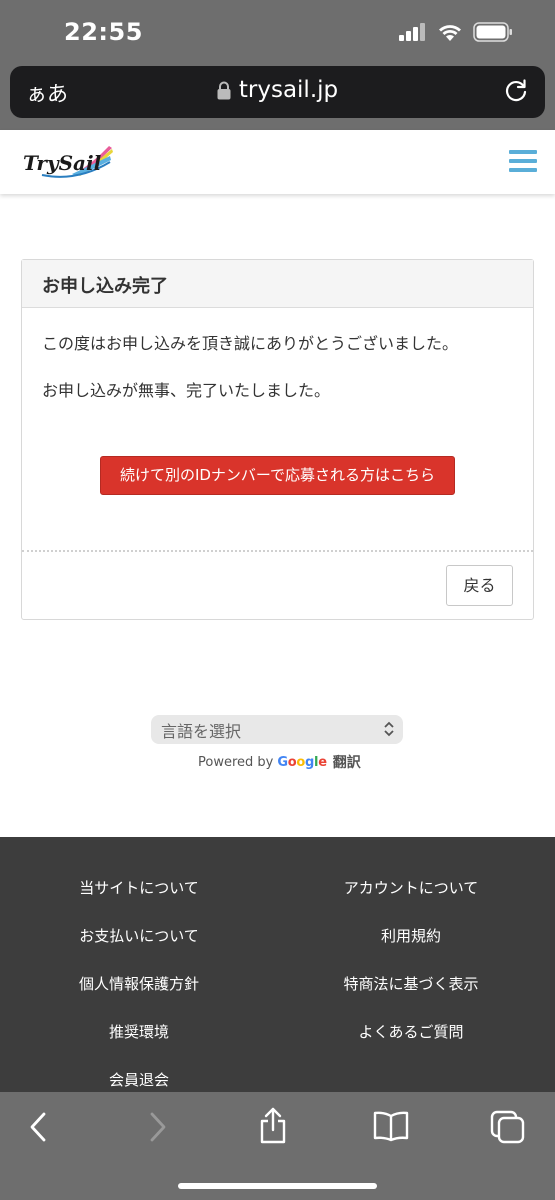 The image size is (555, 1200). I want to click on browser-url-area: ぁあ trysail.jp, so click(277, 98).